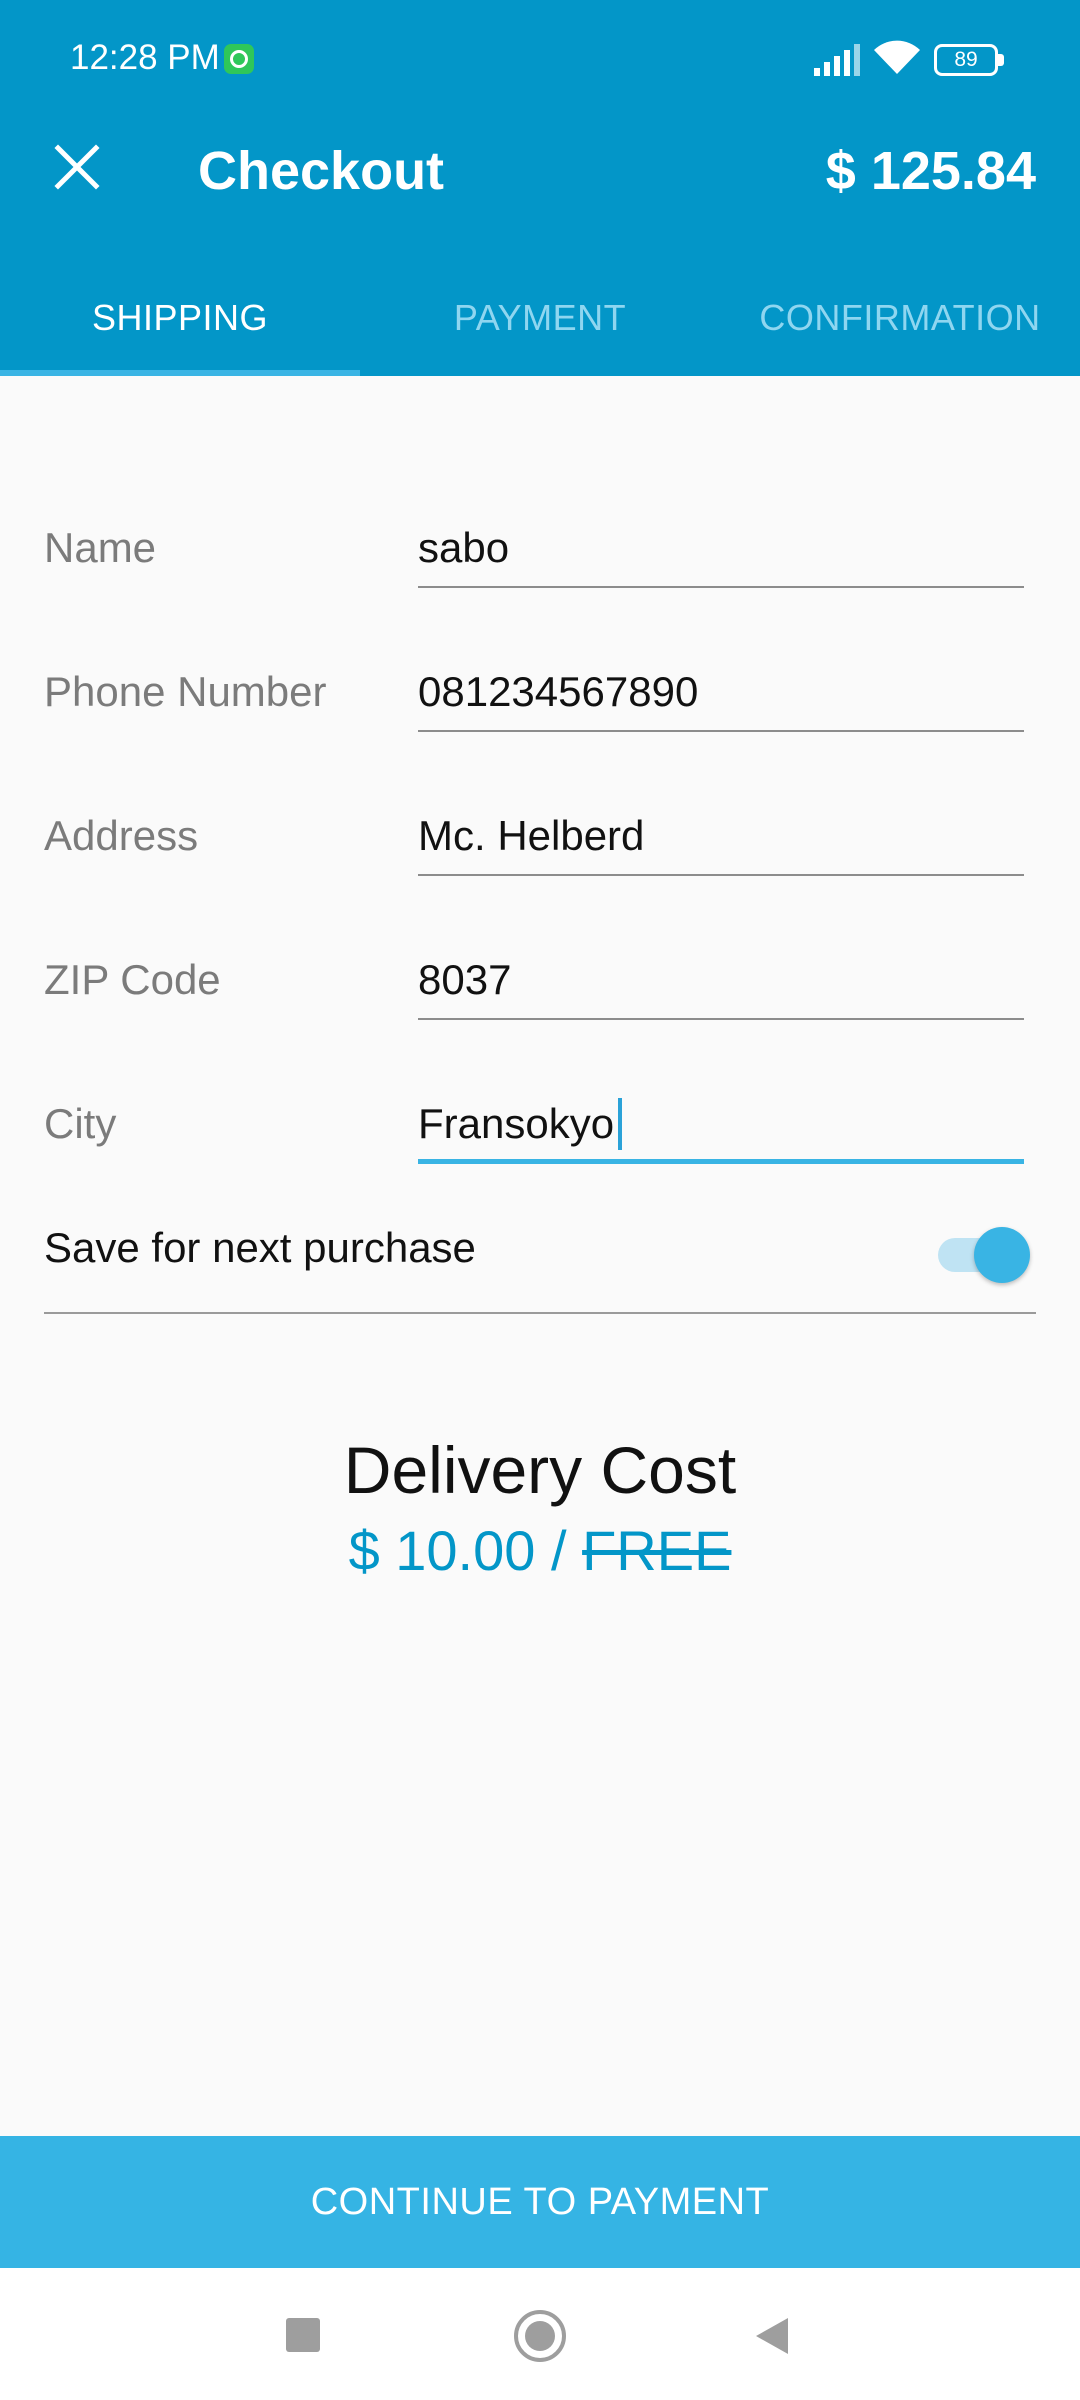 The width and height of the screenshot is (1080, 2400). I want to click on recent-apps-icon, so click(303, 2335).